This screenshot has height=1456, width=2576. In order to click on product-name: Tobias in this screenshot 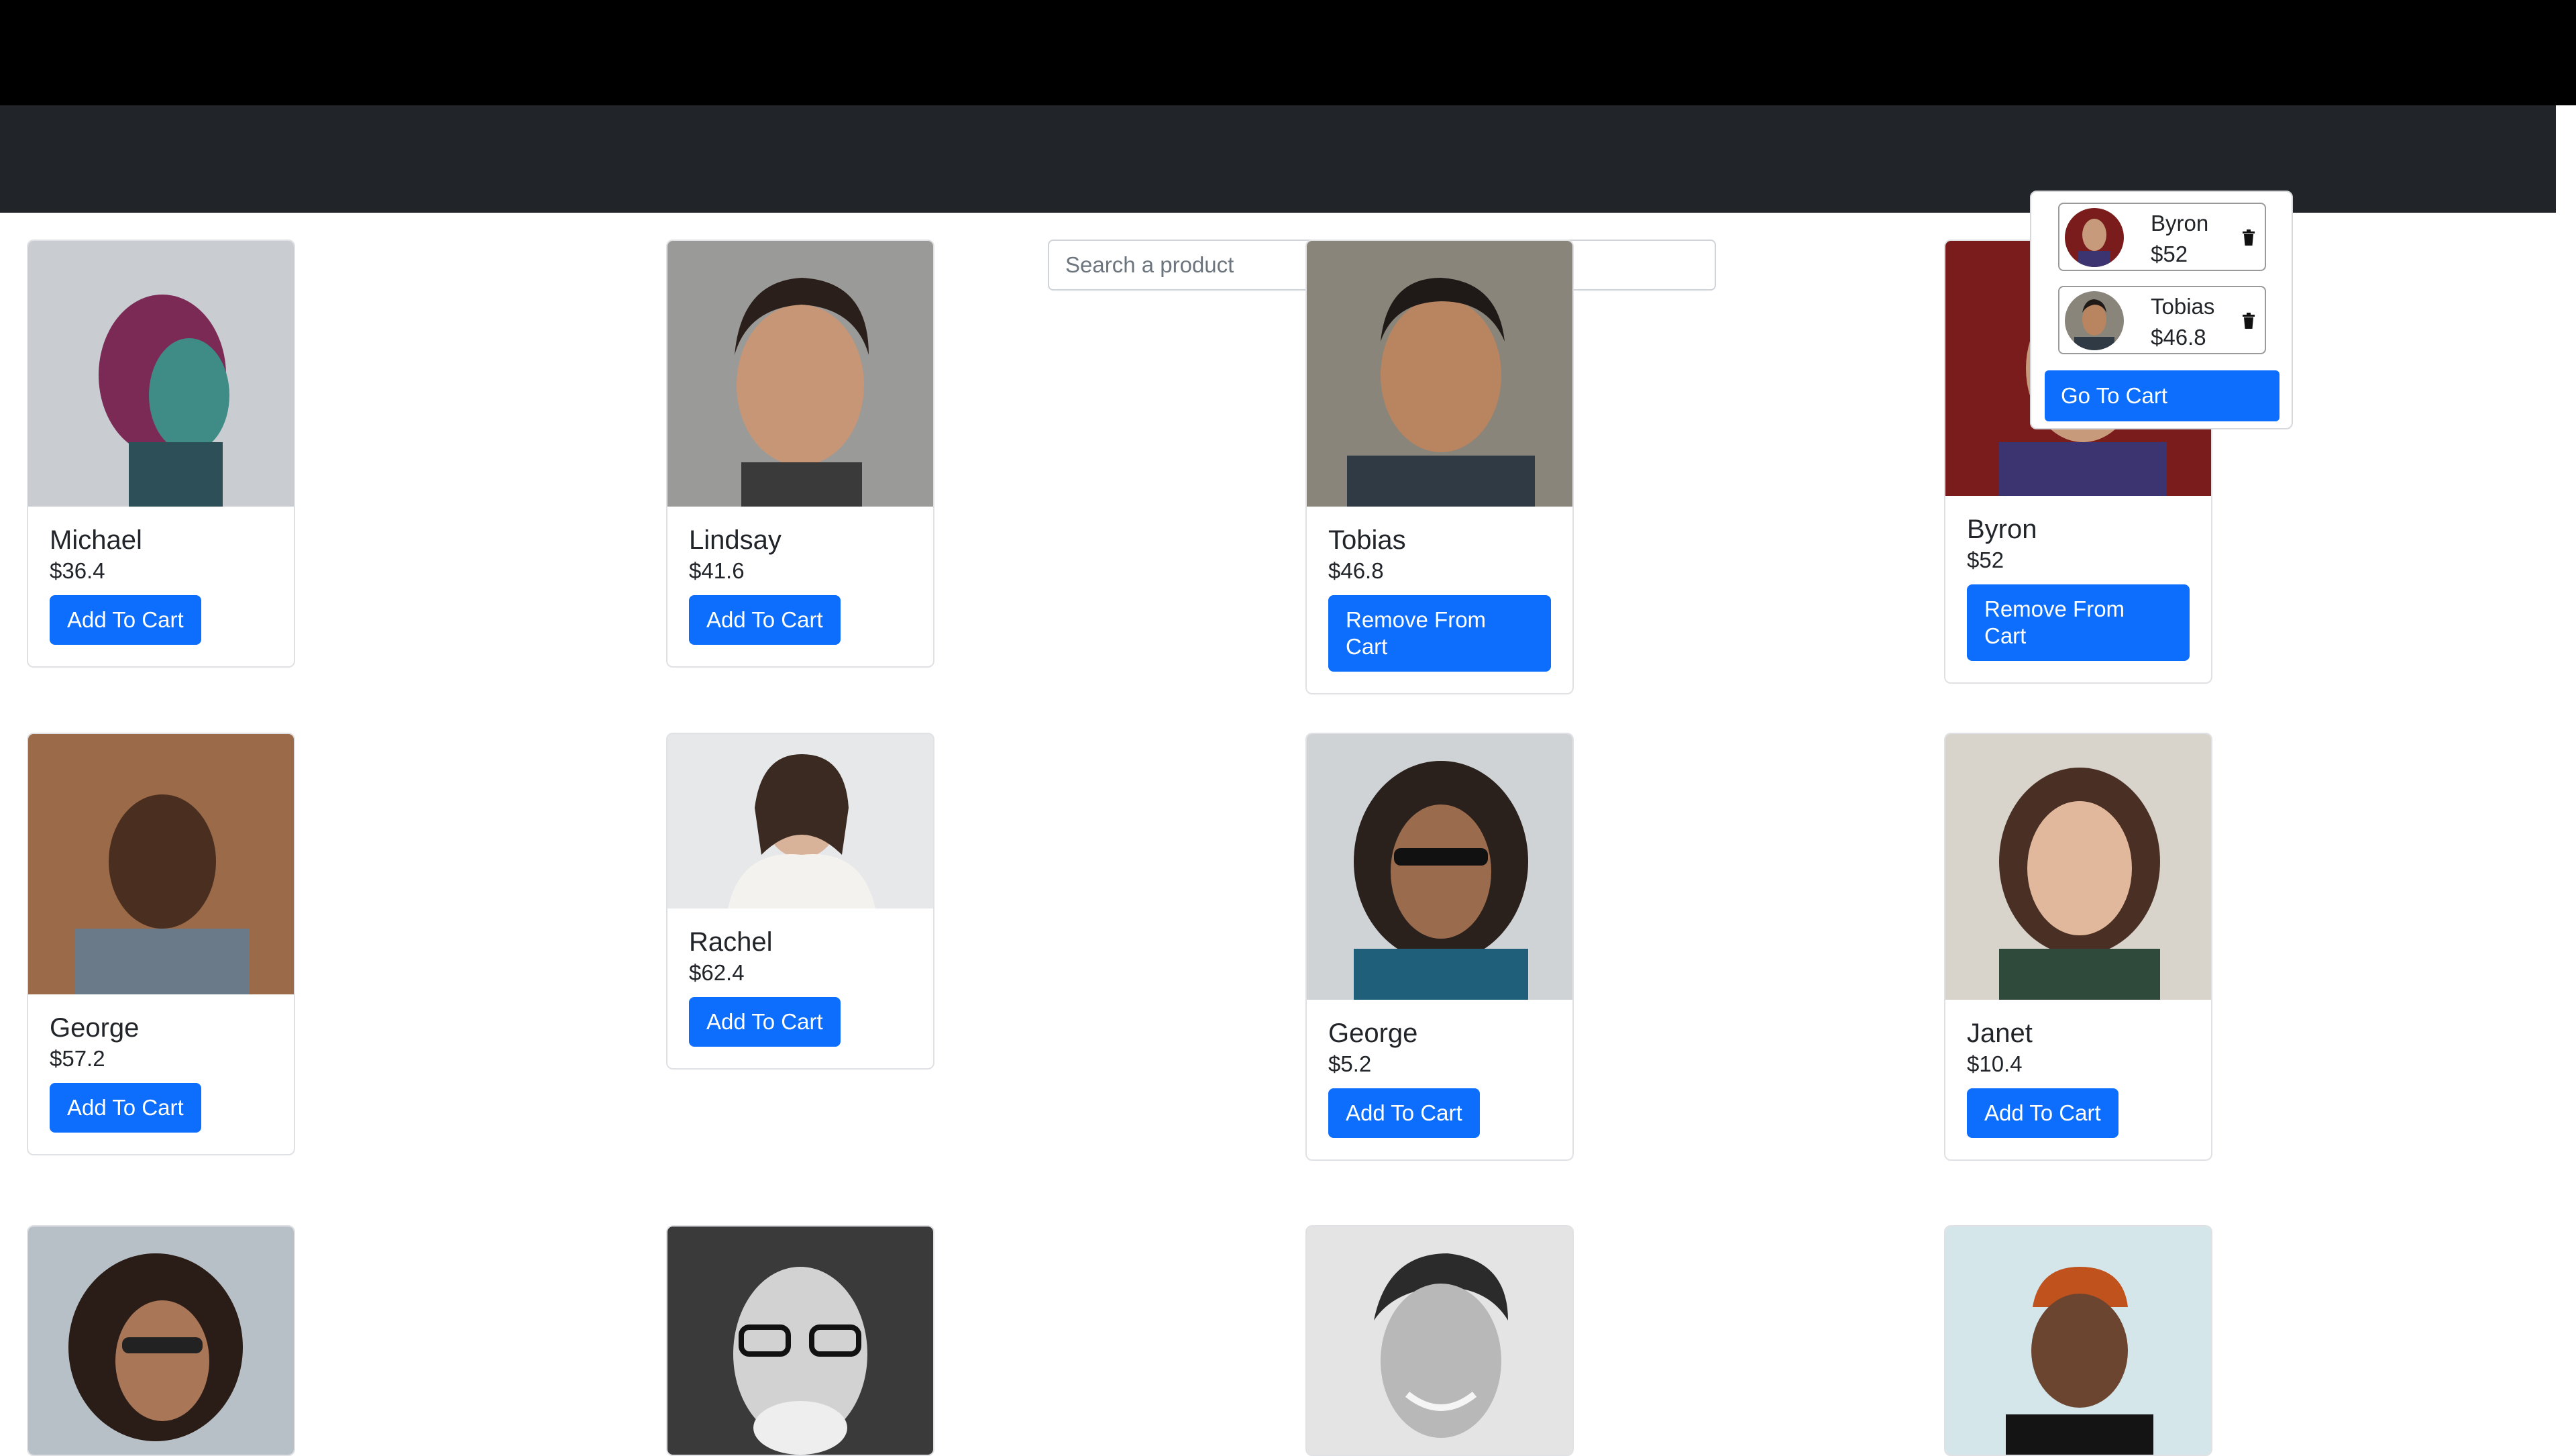, I will do `click(1367, 540)`.